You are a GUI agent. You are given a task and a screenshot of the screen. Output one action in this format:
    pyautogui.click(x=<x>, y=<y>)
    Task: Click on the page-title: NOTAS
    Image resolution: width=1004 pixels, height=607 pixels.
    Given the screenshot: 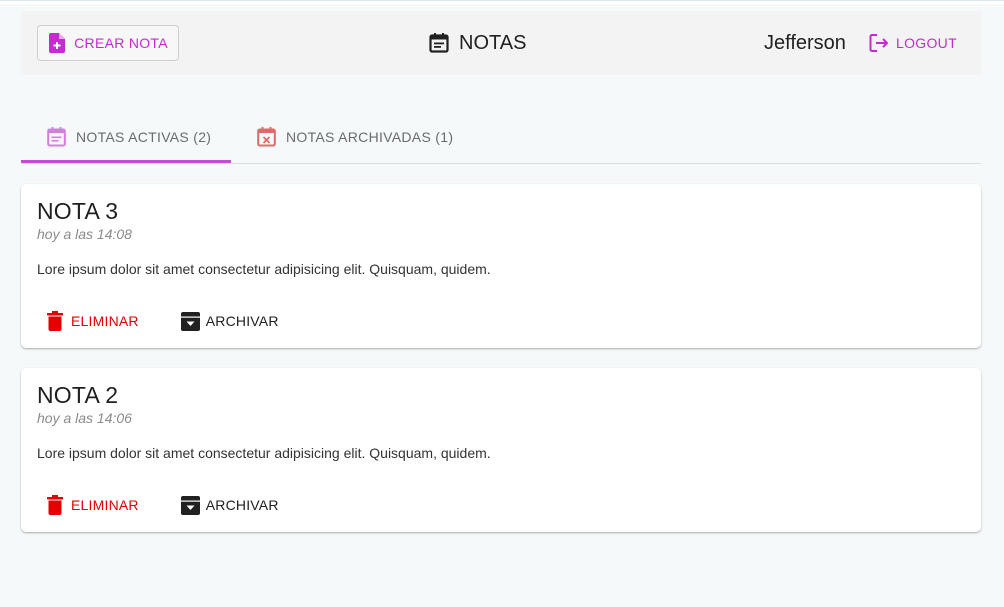 What is the action you would take?
    pyautogui.click(x=477, y=43)
    